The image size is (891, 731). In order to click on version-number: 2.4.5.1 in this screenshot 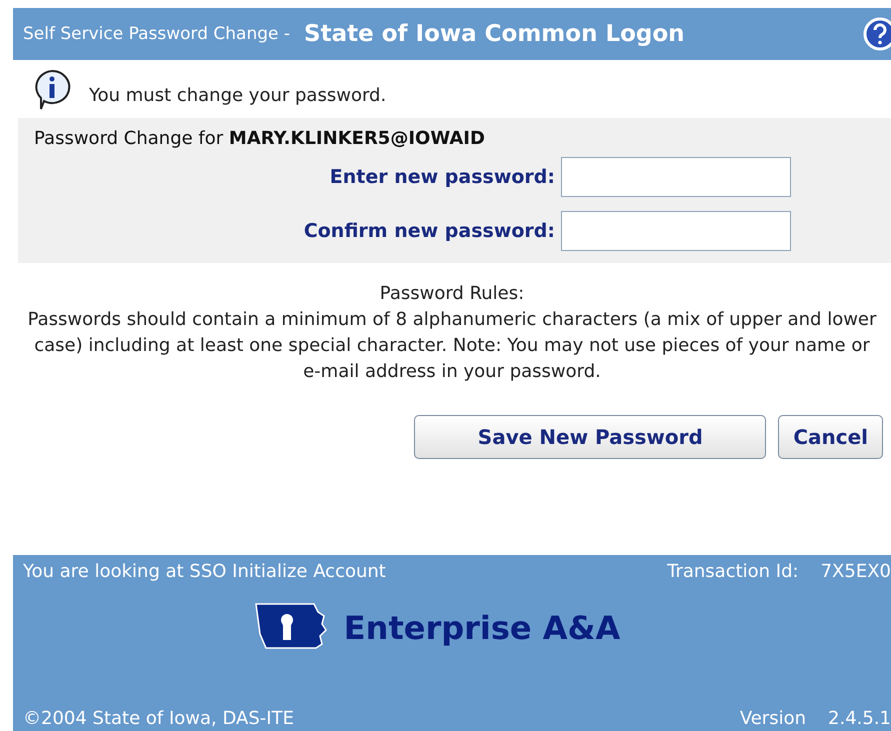, I will do `click(859, 718)`.